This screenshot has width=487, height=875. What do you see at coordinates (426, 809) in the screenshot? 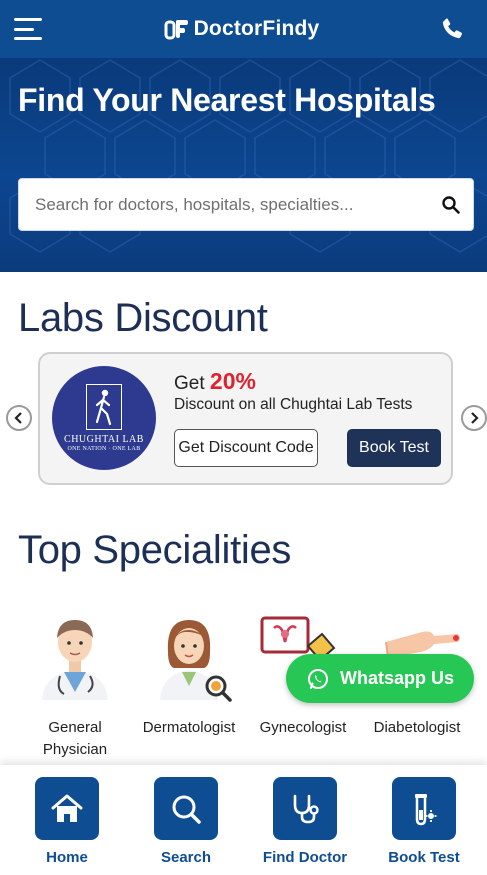
I see `test-tube-icon` at bounding box center [426, 809].